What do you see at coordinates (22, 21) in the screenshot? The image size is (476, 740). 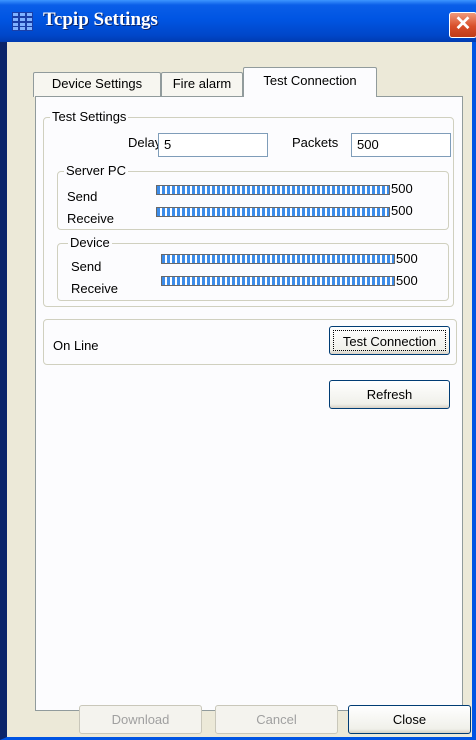 I see `grid-app-icon` at bounding box center [22, 21].